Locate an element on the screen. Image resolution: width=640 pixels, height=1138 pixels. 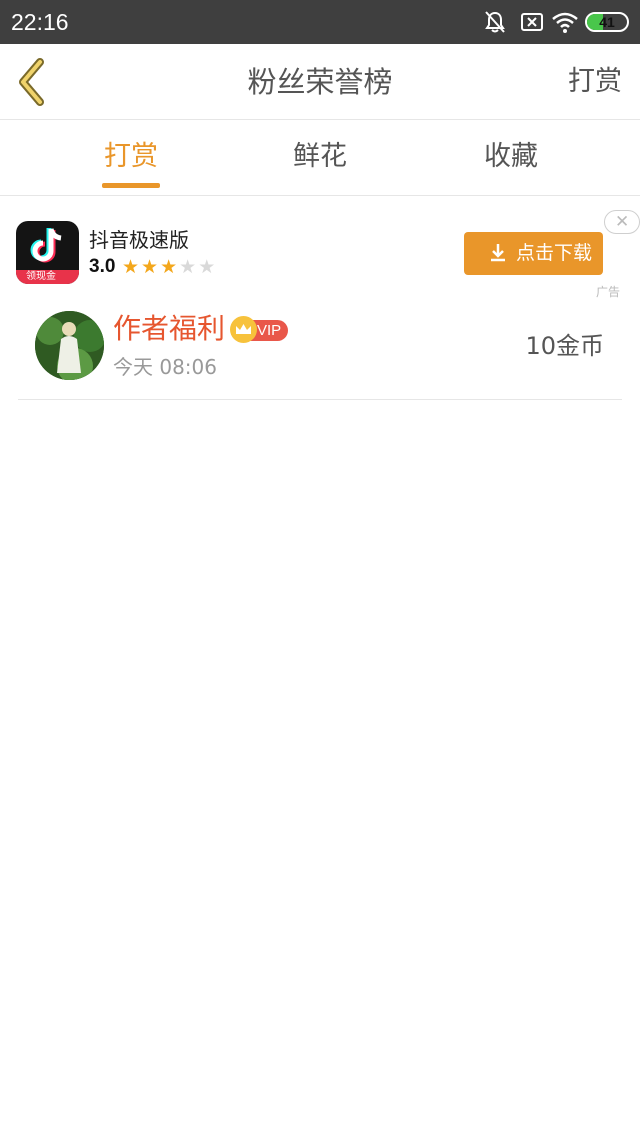
tab-reward: 打赏 is located at coordinates (131, 157).